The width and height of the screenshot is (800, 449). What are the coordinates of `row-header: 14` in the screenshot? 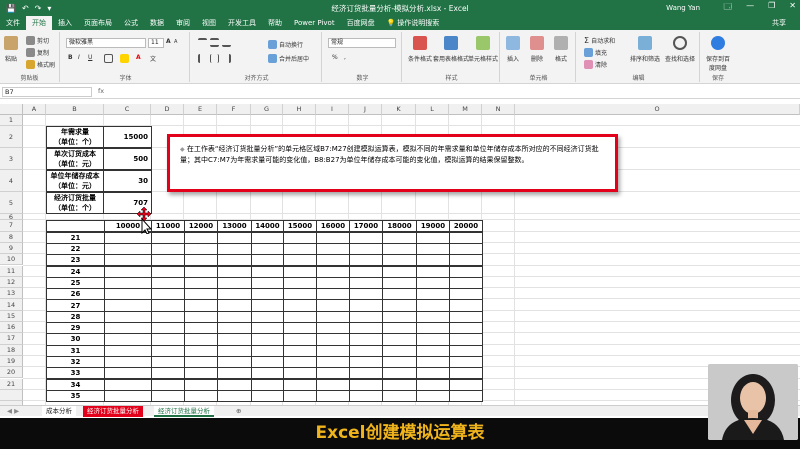 It's located at (11, 305).